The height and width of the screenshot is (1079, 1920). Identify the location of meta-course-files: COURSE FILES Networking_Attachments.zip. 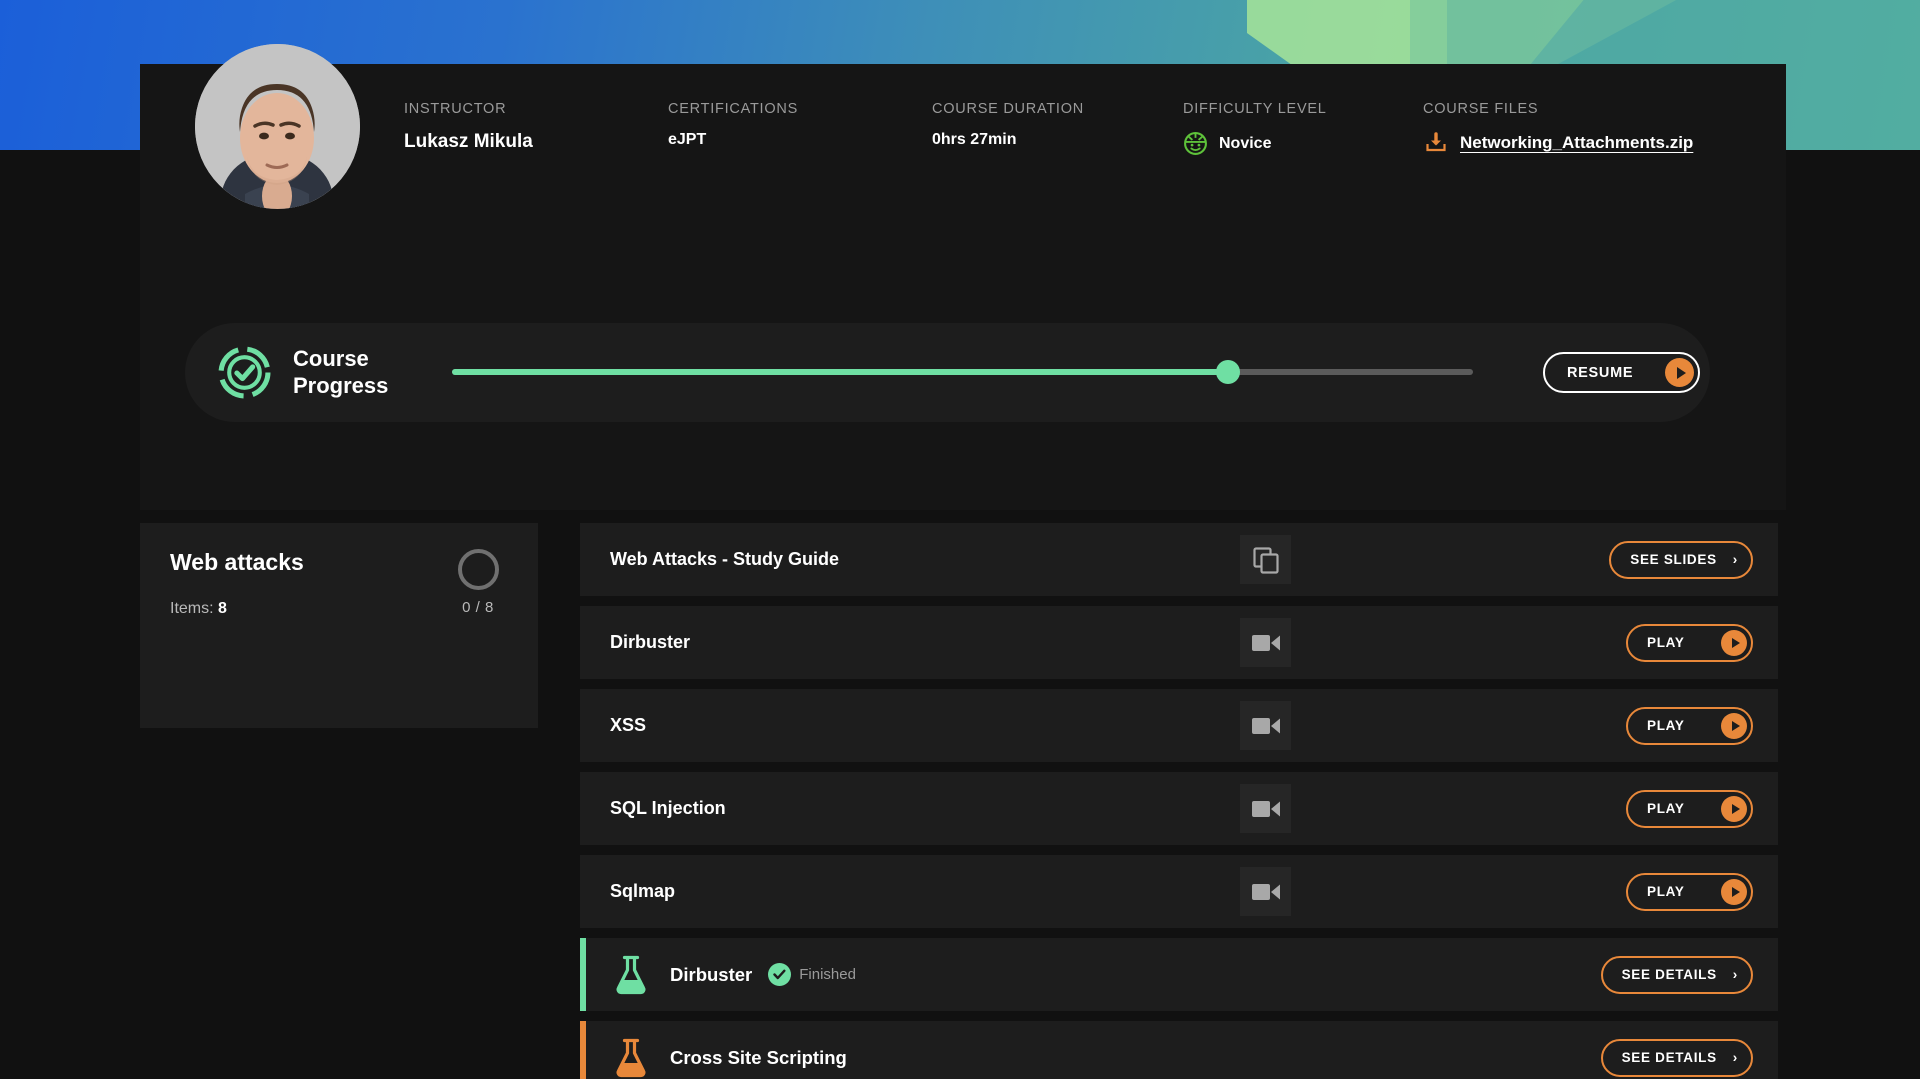
(1583, 128).